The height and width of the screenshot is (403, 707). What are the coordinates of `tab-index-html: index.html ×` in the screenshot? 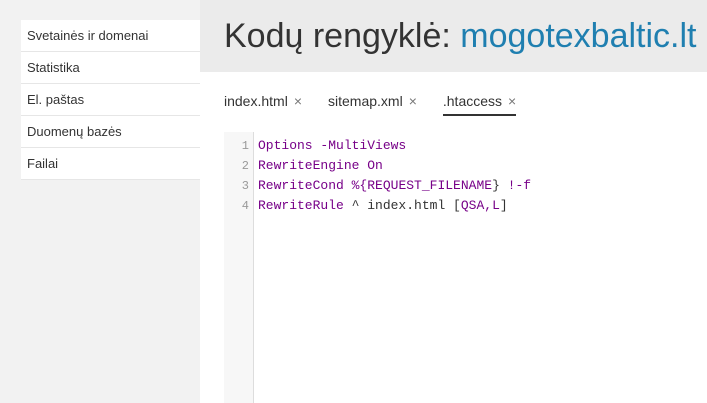 It's located at (263, 102).